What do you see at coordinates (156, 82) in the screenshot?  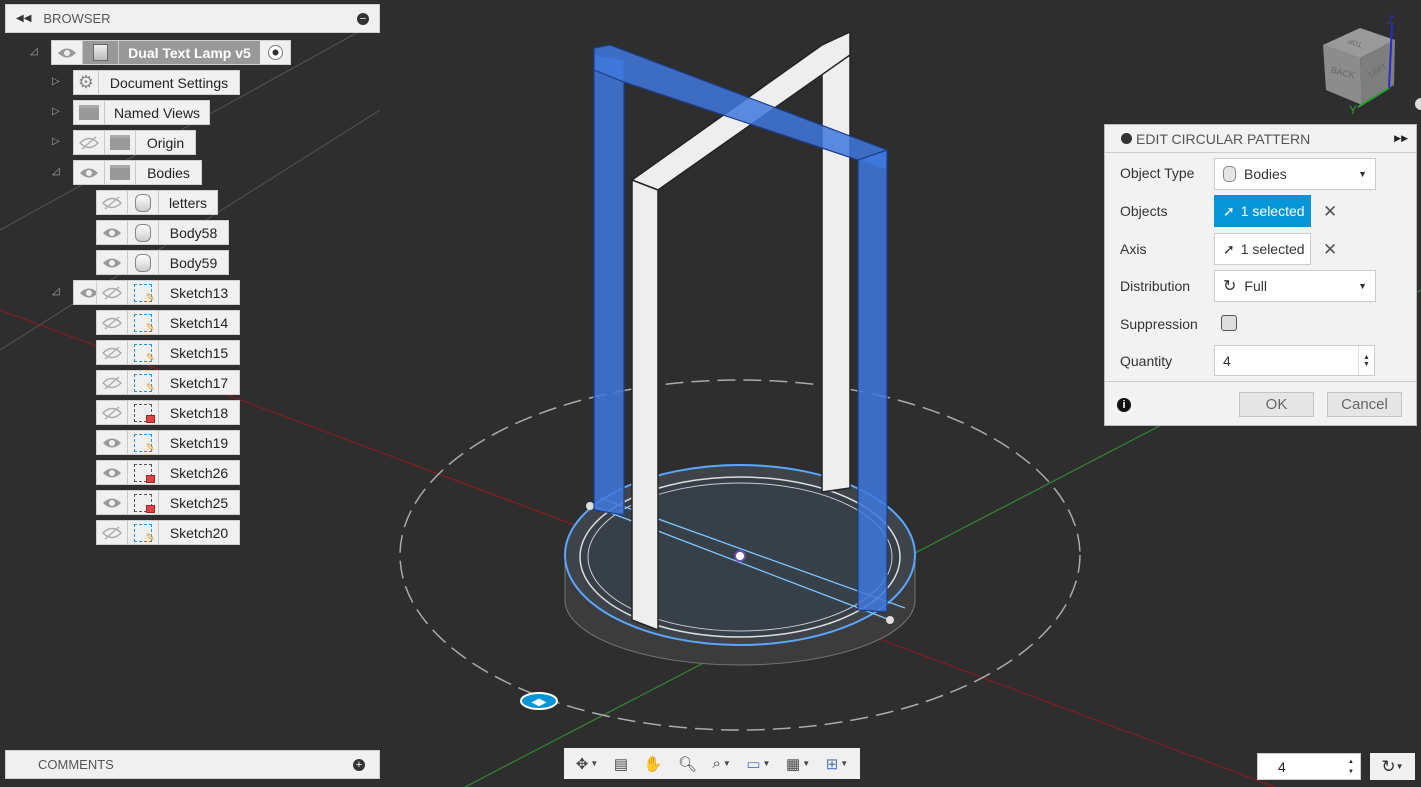 I see `tree-item-document-settings: ⚙ Document Settings` at bounding box center [156, 82].